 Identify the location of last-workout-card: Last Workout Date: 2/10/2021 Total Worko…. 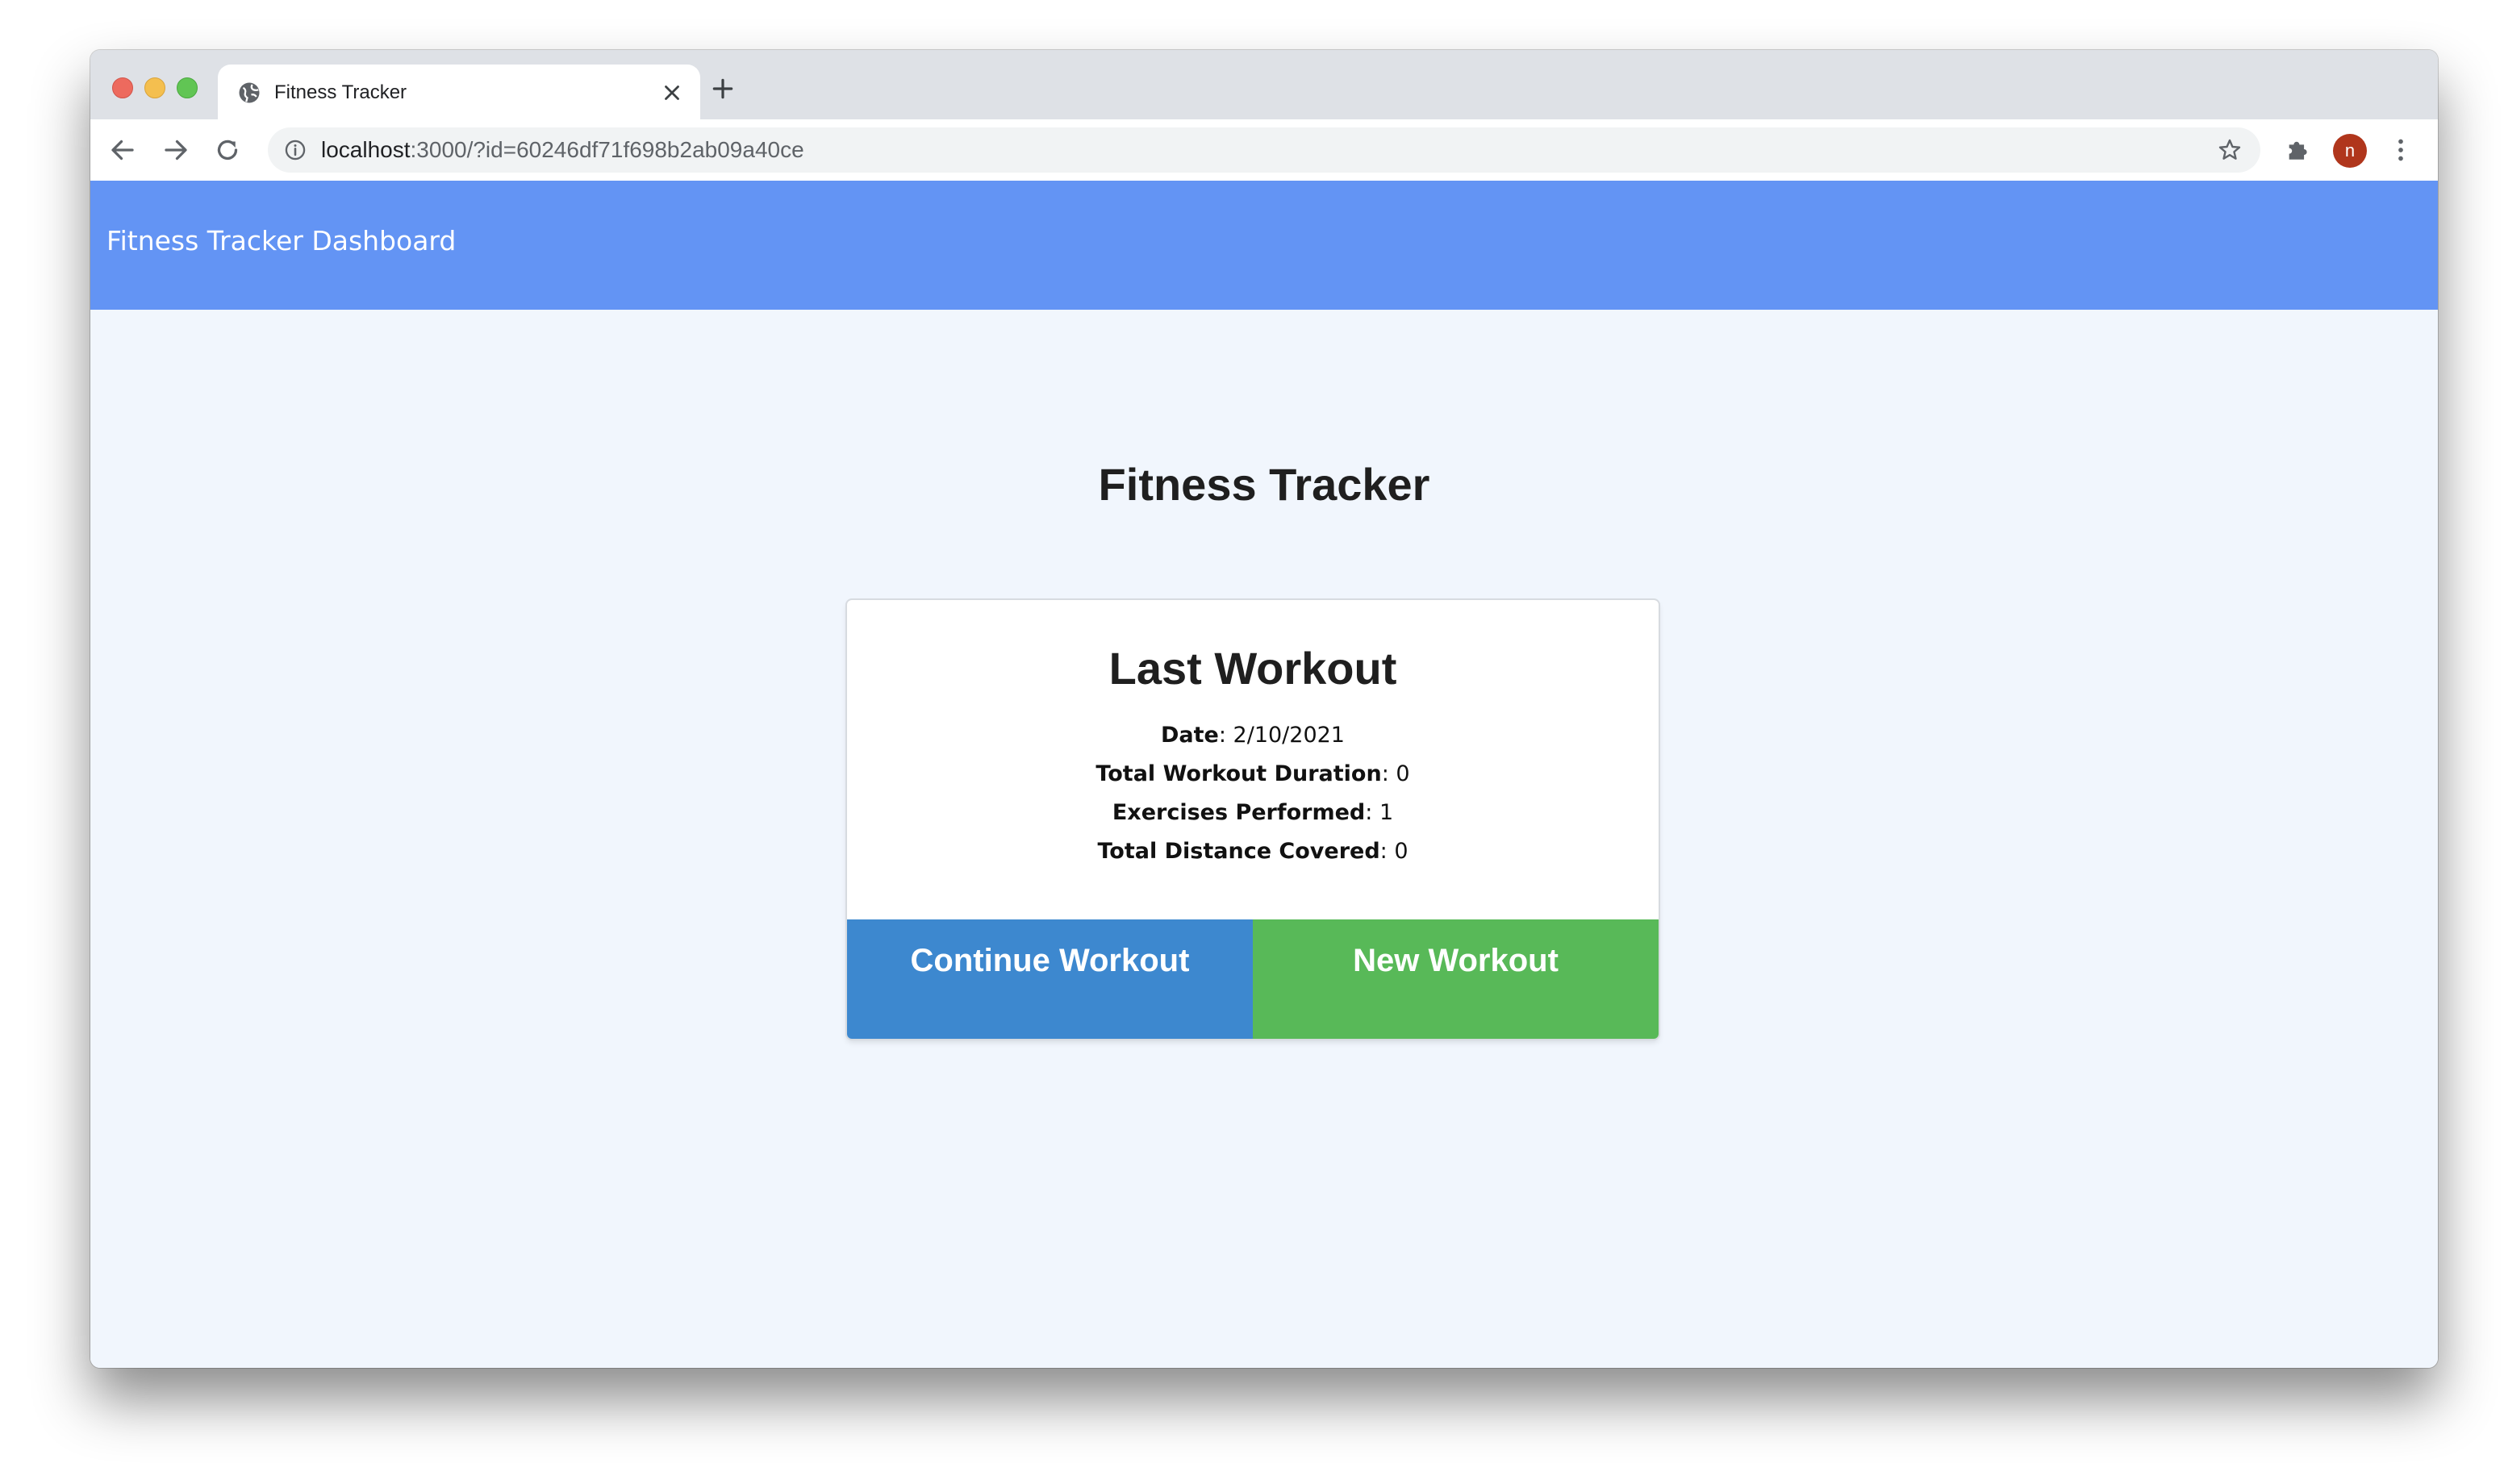
(1253, 820).